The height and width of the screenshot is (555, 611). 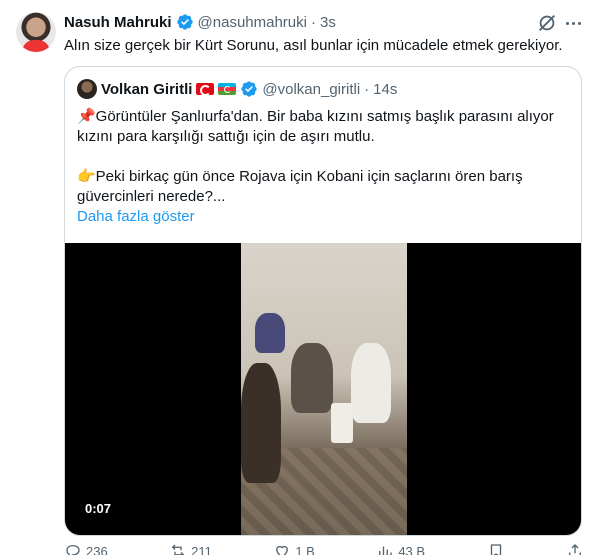 What do you see at coordinates (178, 549) in the screenshot?
I see `retweet-icon` at bounding box center [178, 549].